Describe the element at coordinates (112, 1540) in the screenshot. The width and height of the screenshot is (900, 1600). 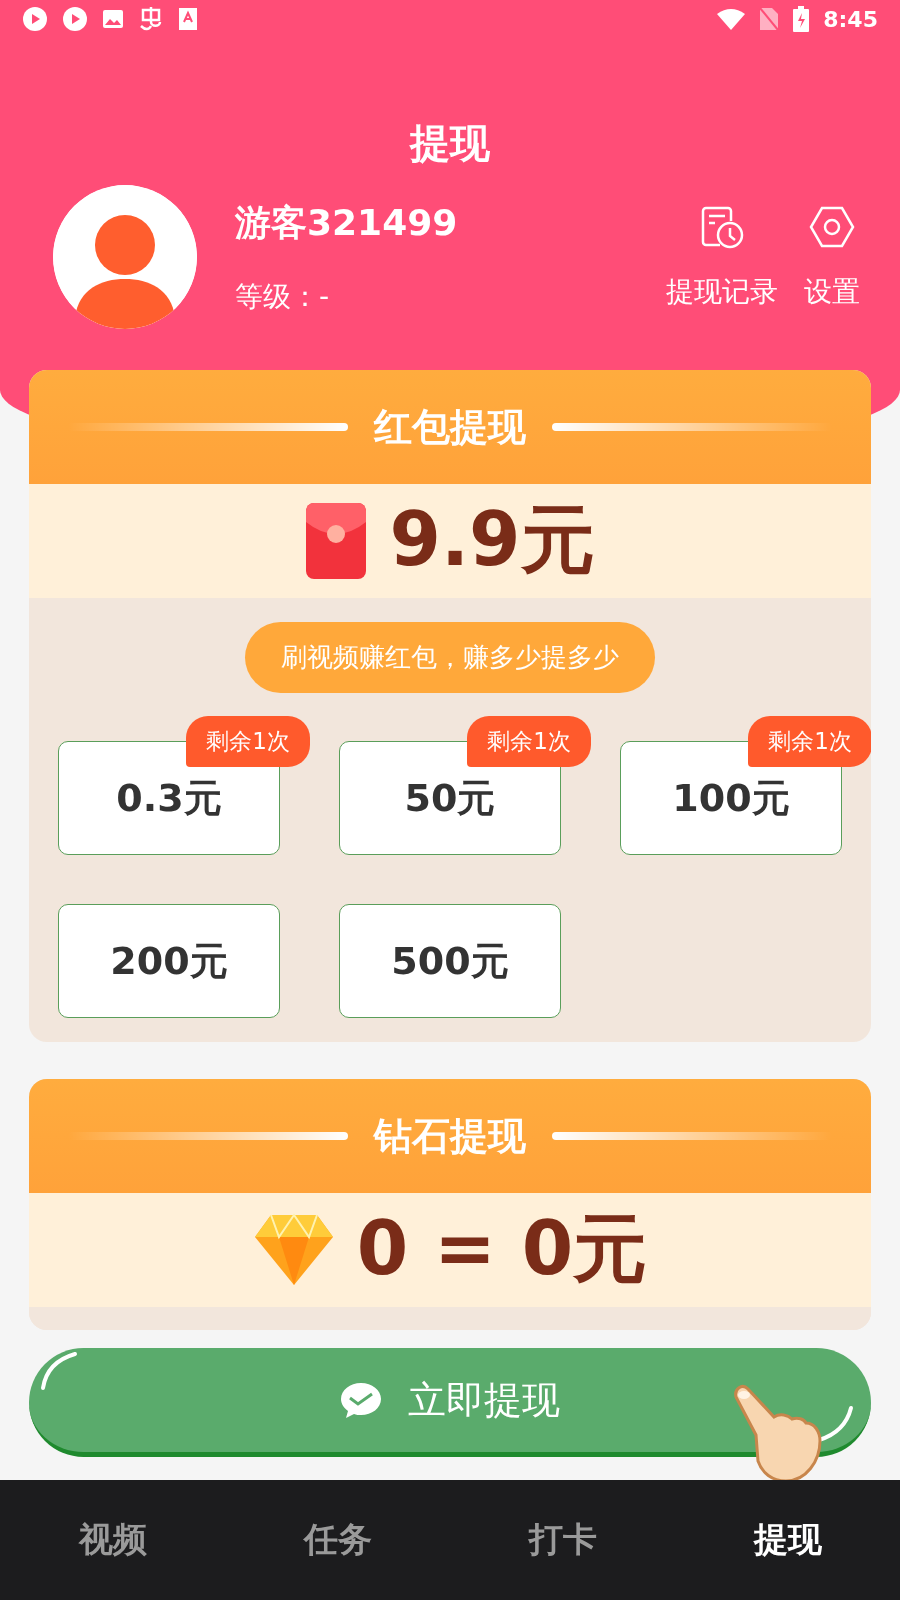
I see `nav-tab: 视频` at that location.